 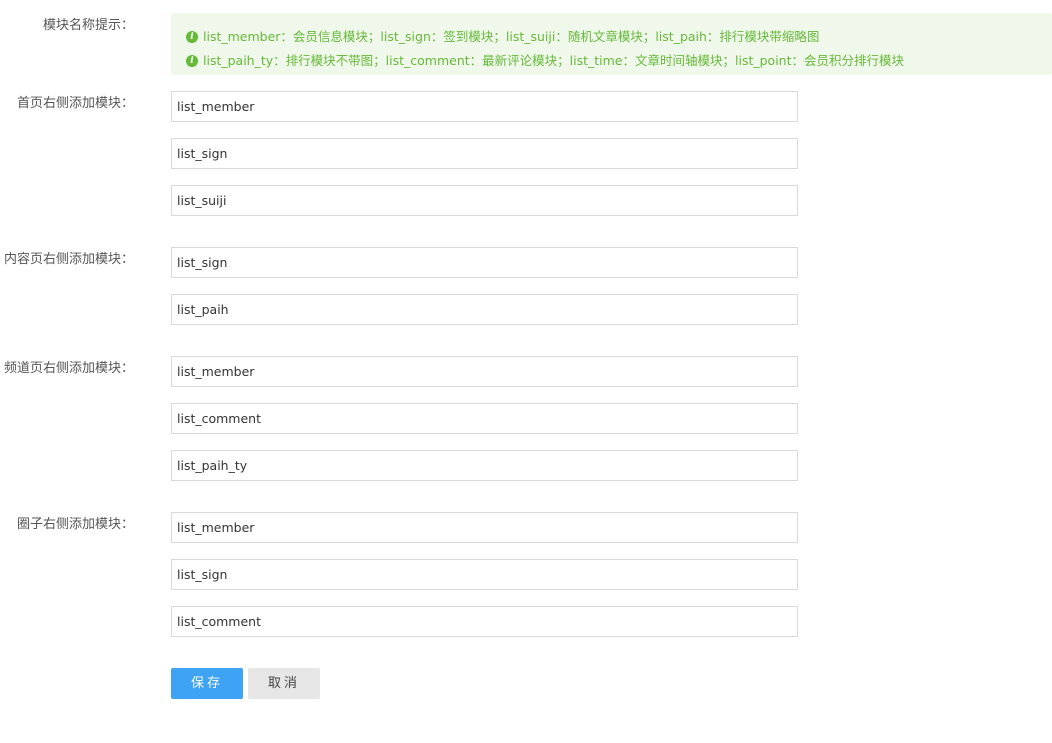 What do you see at coordinates (75, 103) in the screenshot?
I see `homepage-modules-label: 首页右侧添加模块：` at bounding box center [75, 103].